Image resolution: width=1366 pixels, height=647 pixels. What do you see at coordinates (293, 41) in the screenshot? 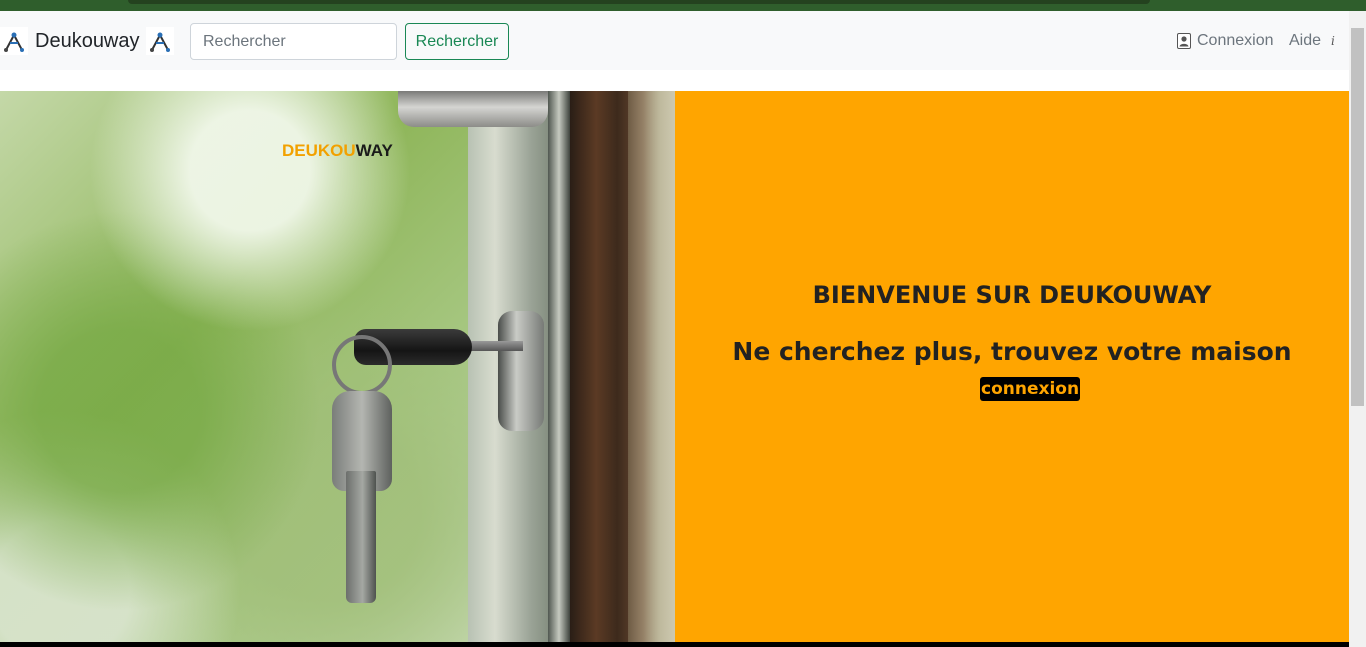
I see `search-input` at bounding box center [293, 41].